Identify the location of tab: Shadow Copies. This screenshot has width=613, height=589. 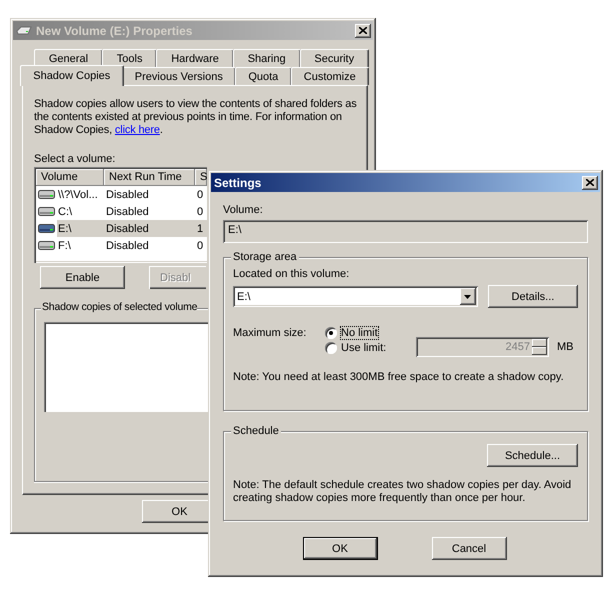
(72, 75).